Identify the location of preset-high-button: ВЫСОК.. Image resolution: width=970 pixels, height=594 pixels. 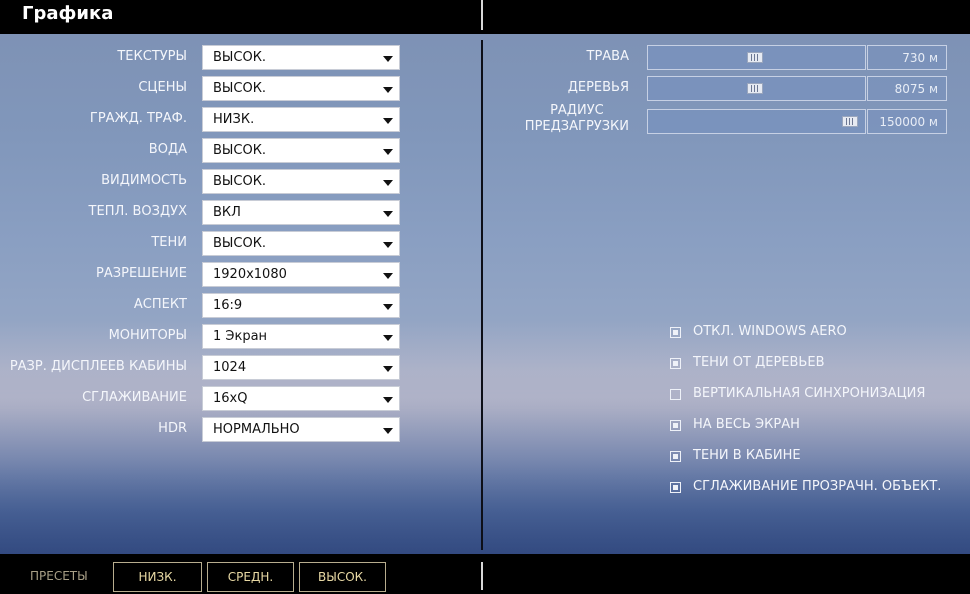
(342, 577).